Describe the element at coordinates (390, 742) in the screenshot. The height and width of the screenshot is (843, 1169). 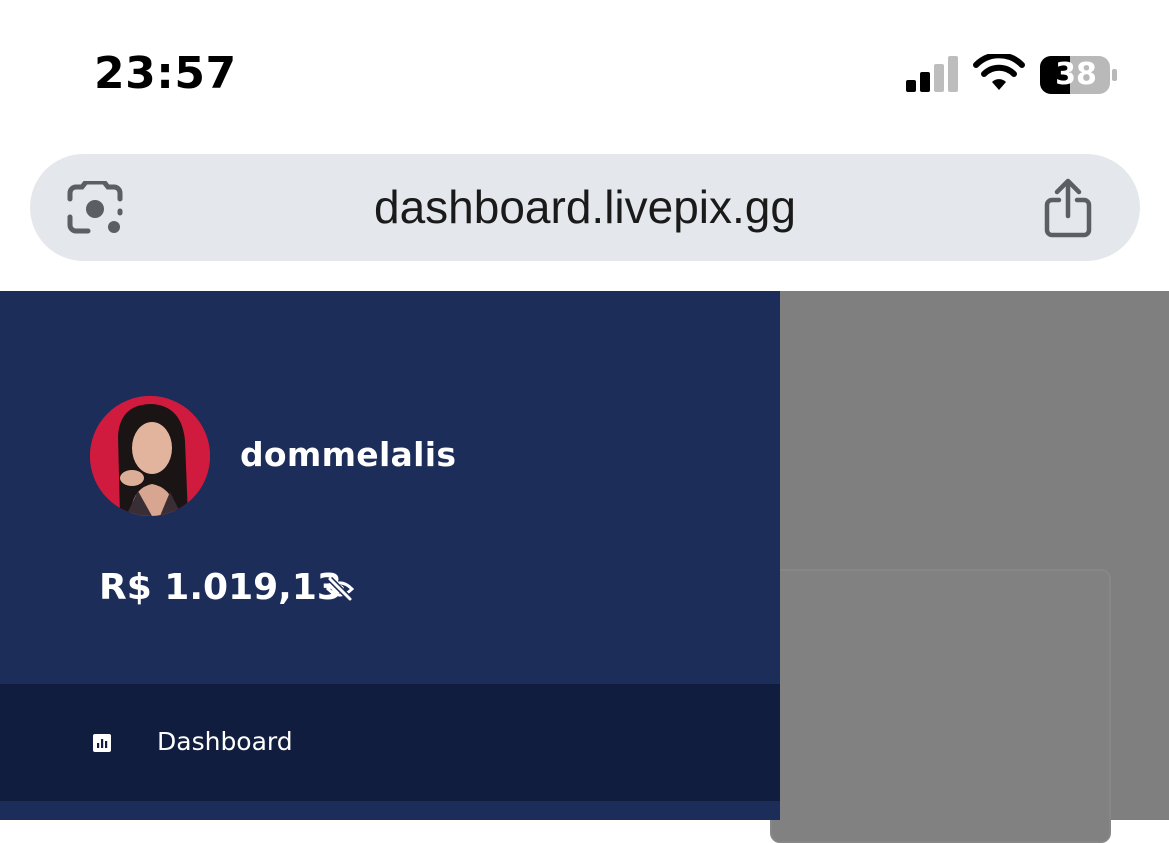
I see `nav-item-dashboard: Dashboard` at that location.